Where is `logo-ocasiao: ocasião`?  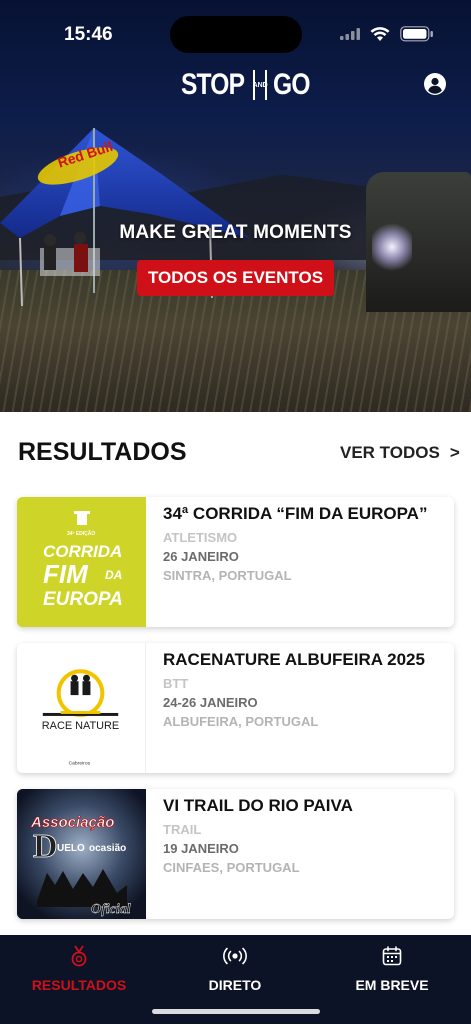
logo-ocasiao: ocasião is located at coordinates (107, 848).